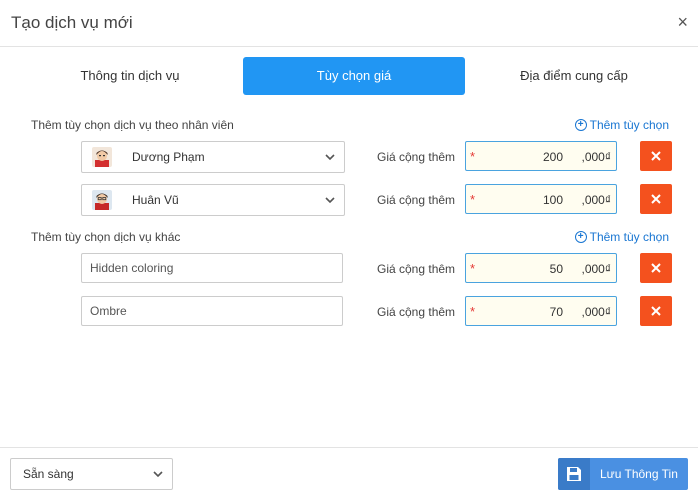 The image size is (698, 499). Describe the element at coordinates (155, 200) in the screenshot. I see `staff-select-value: Huân Vũ` at that location.